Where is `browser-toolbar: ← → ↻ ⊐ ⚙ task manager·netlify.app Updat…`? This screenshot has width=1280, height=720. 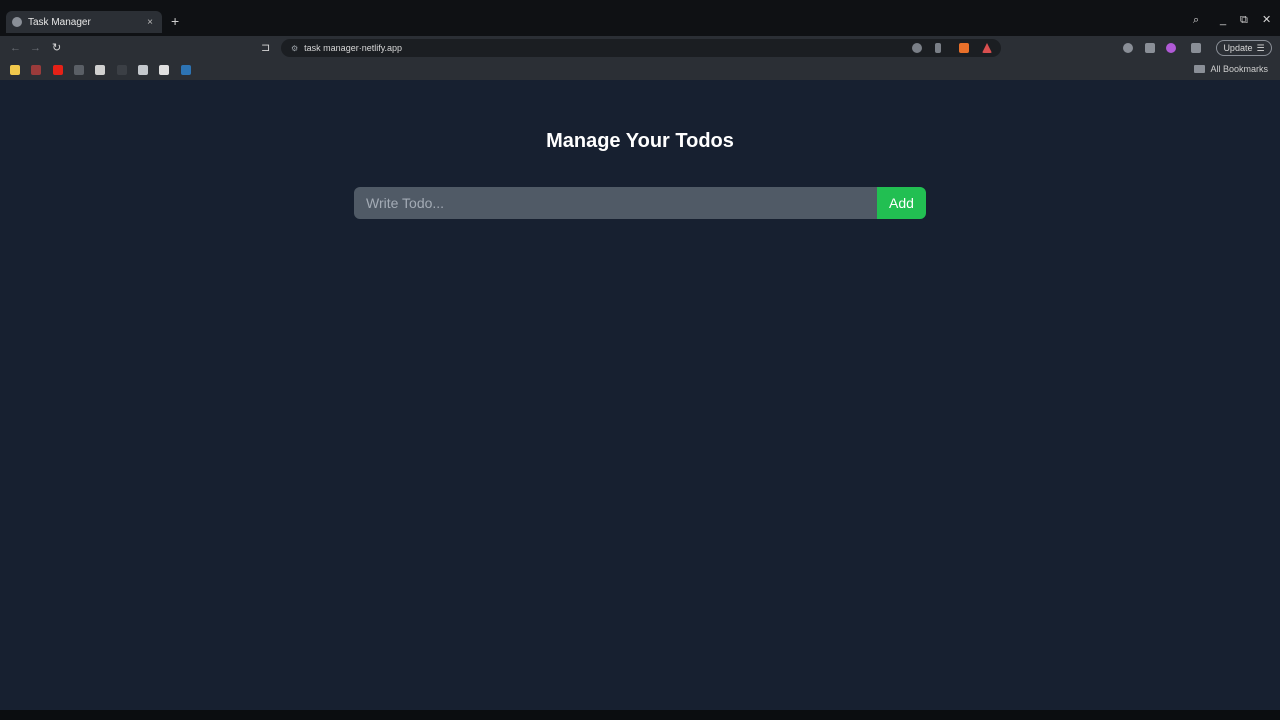 browser-toolbar: ← → ↻ ⊐ ⚙ task manager·netlify.app Updat… is located at coordinates (640, 48).